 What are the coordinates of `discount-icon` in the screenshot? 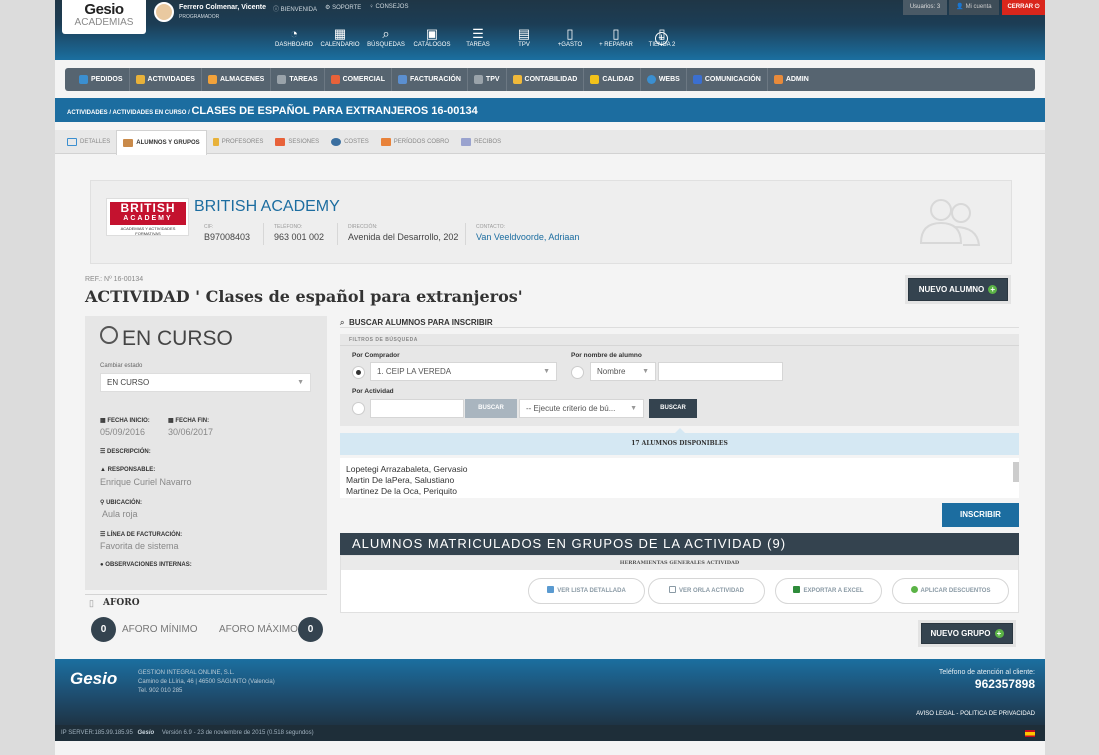 It's located at (914, 589).